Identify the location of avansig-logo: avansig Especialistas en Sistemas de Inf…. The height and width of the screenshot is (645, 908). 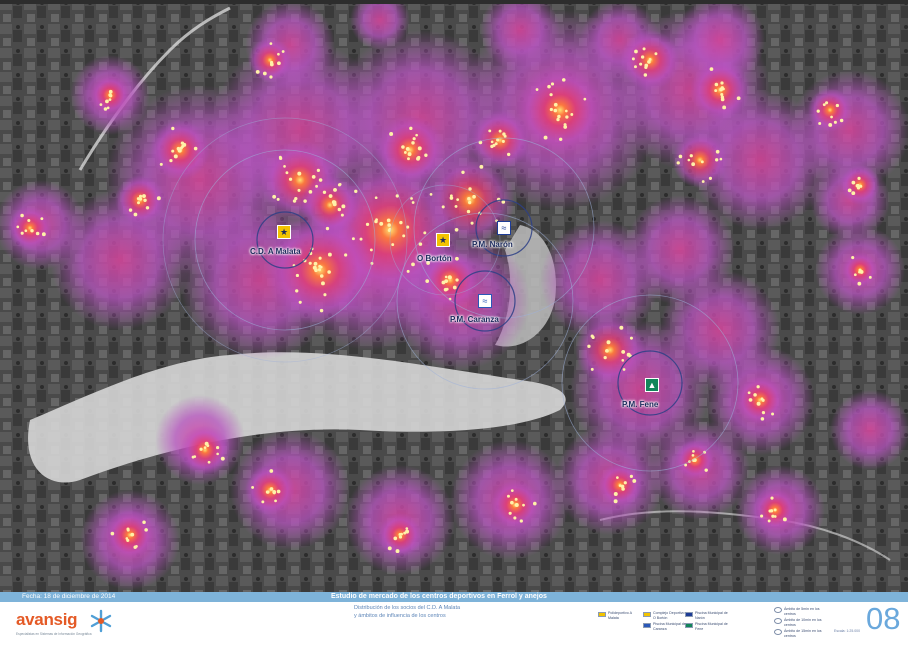
(66, 623).